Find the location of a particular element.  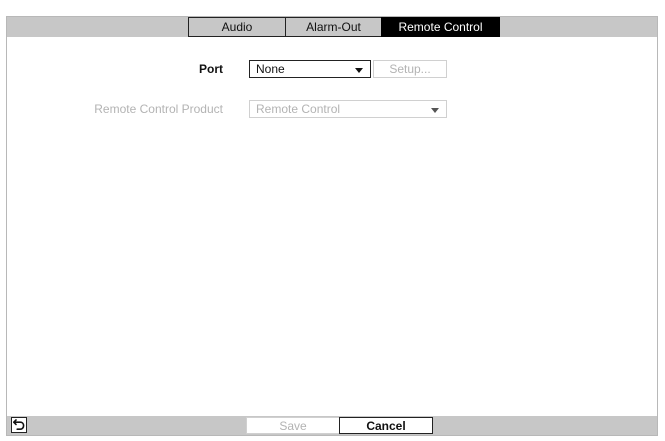

back-button is located at coordinates (19, 425).